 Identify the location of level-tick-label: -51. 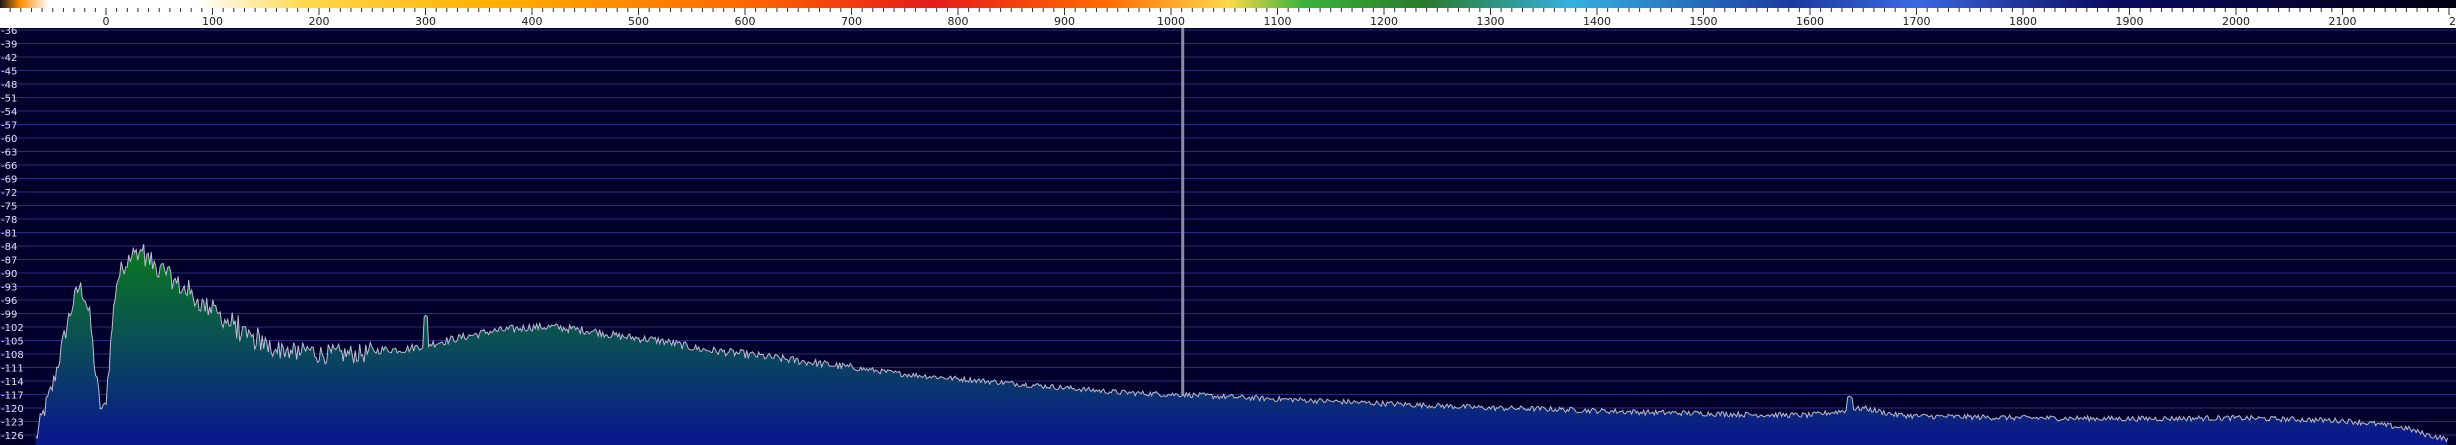
(9, 99).